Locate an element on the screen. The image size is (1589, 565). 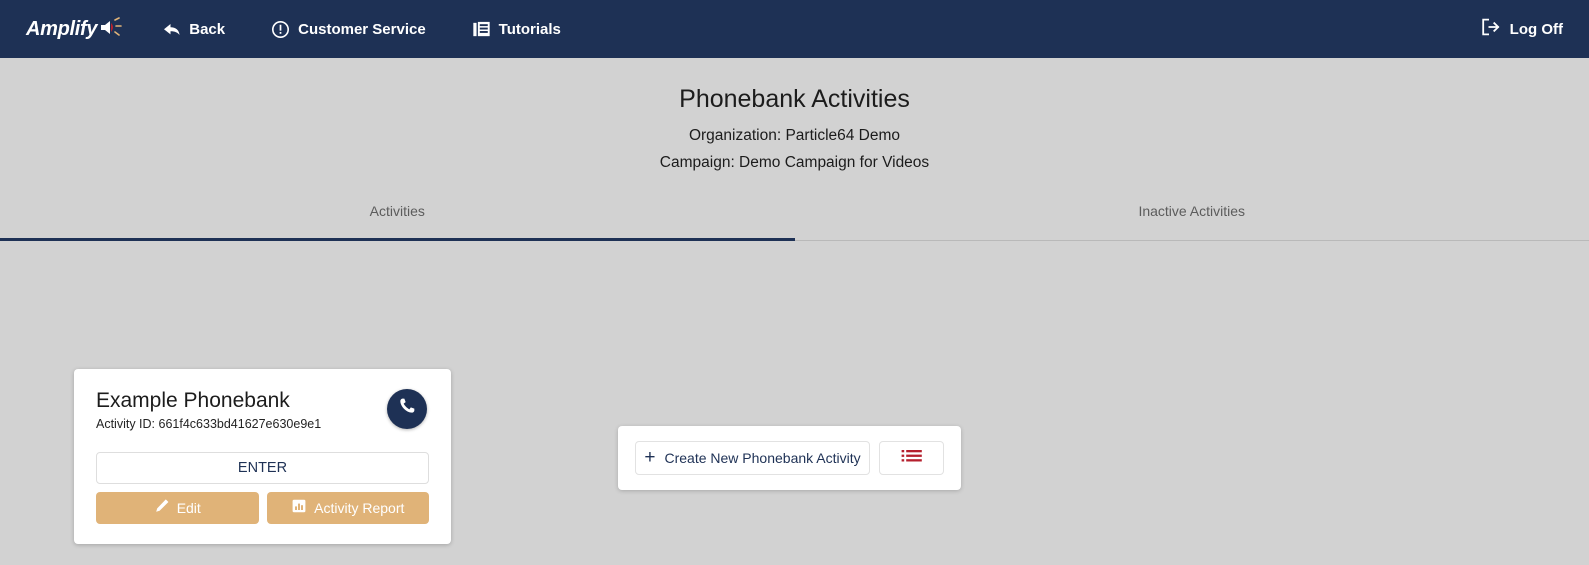
edit-button: Edit is located at coordinates (177, 507).